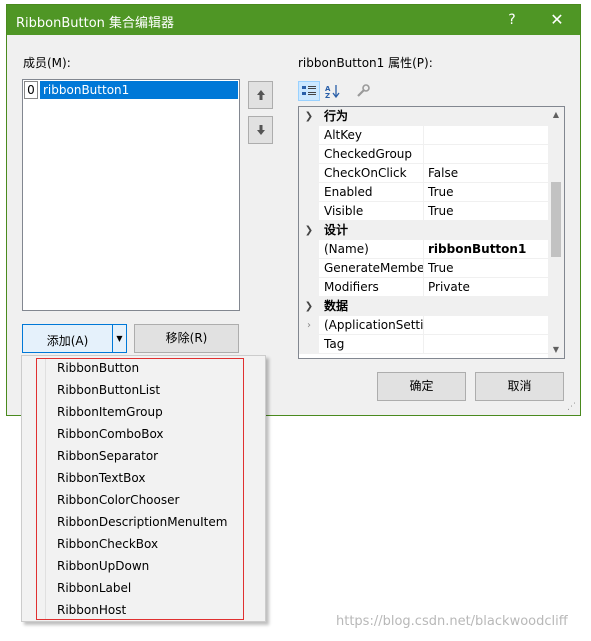  Describe the element at coordinates (519, 386) in the screenshot. I see `cancel-button: 取消` at that location.